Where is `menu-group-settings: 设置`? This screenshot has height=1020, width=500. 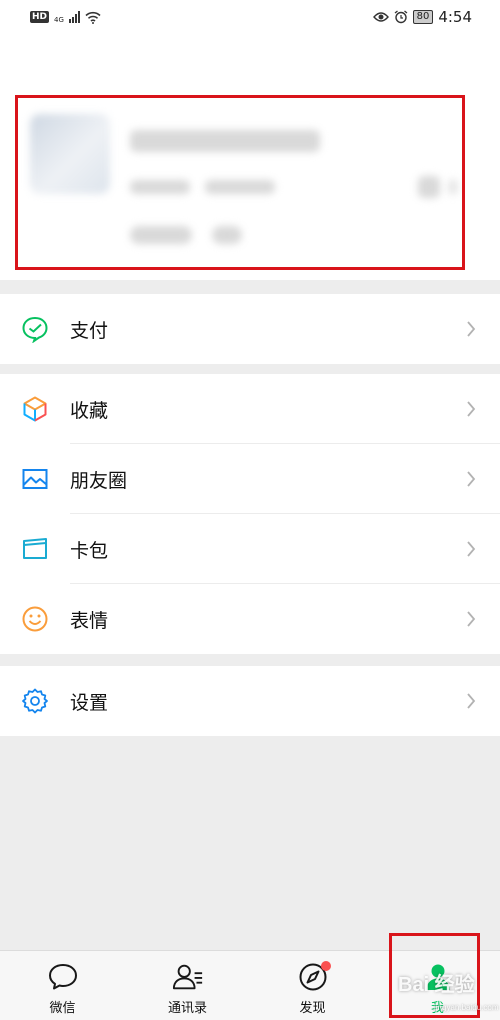 menu-group-settings: 设置 is located at coordinates (250, 701).